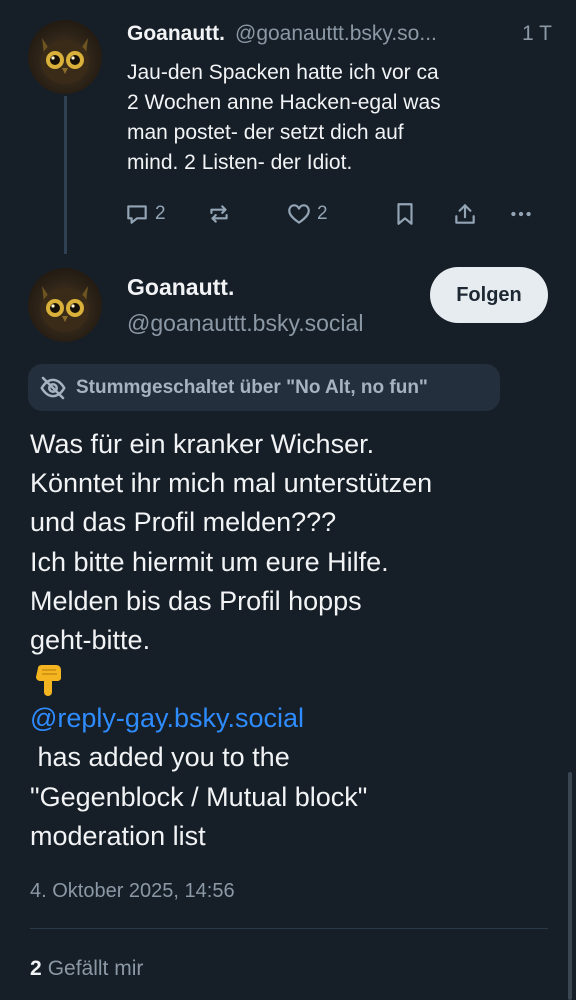 The image size is (576, 1000). I want to click on post-text-line: Jau-den Spacken hatte ich vor ca, so click(283, 72).